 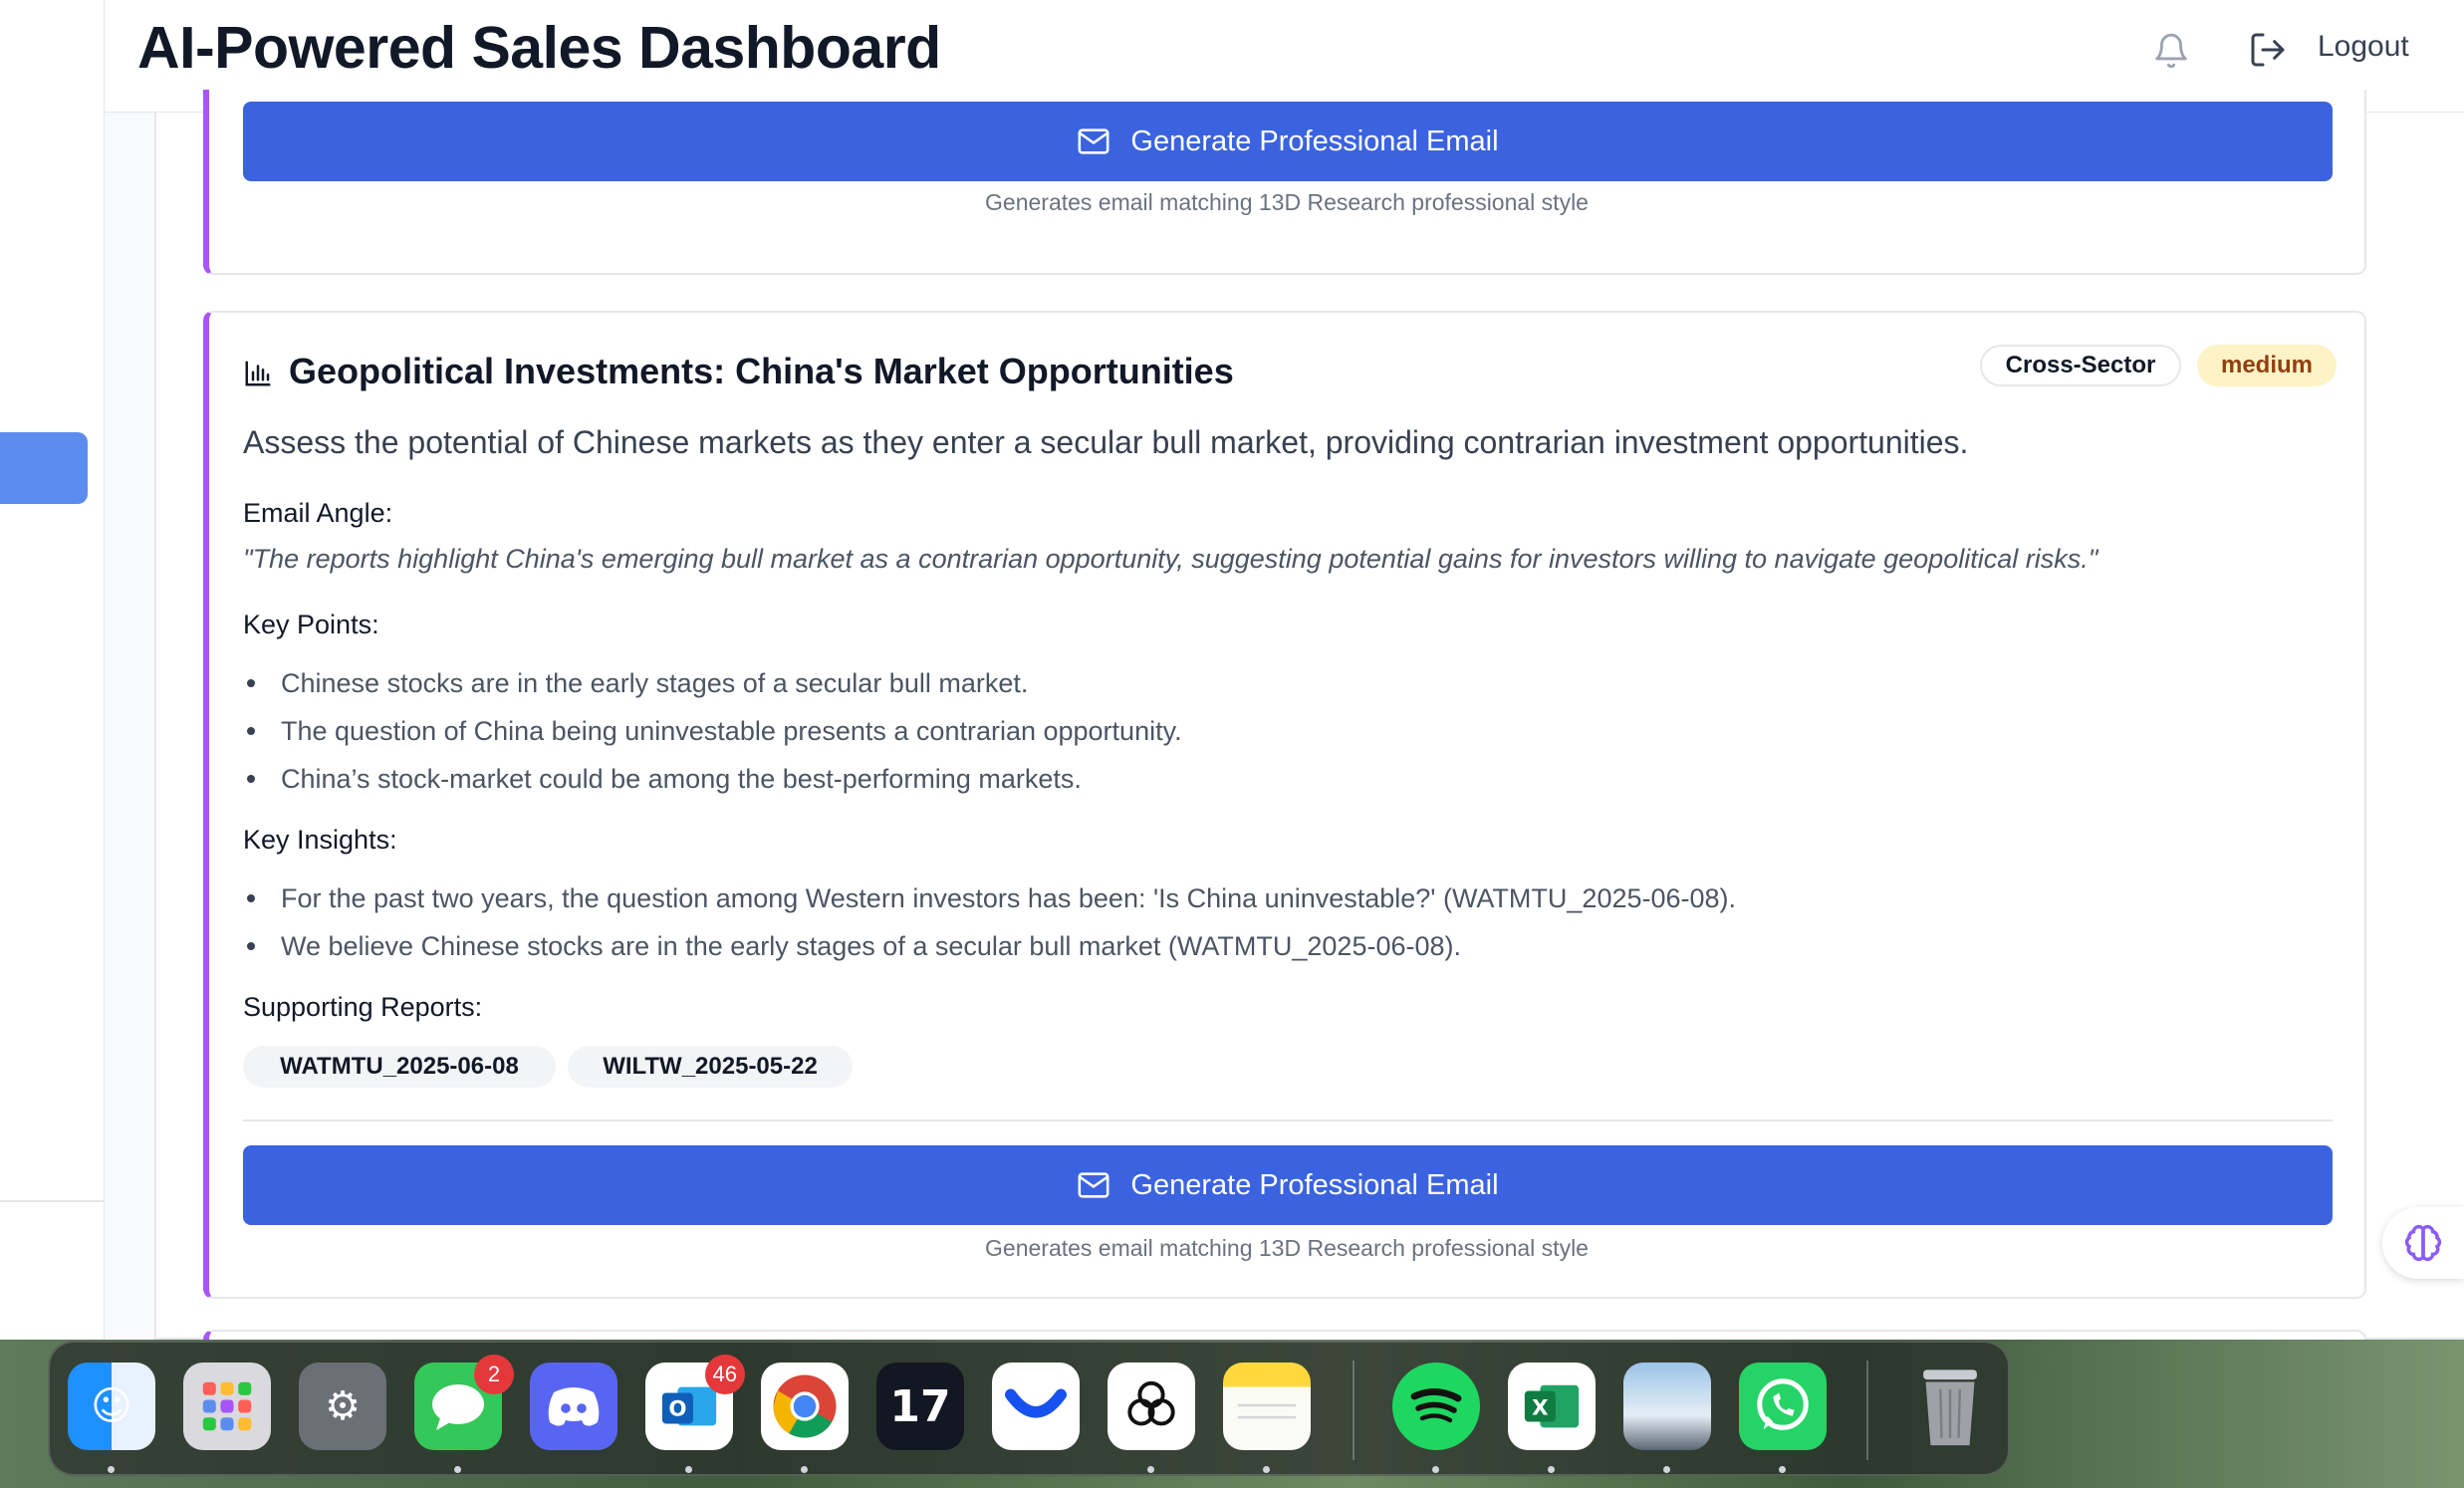 I want to click on finder-icon: ☺, so click(x=111, y=1407).